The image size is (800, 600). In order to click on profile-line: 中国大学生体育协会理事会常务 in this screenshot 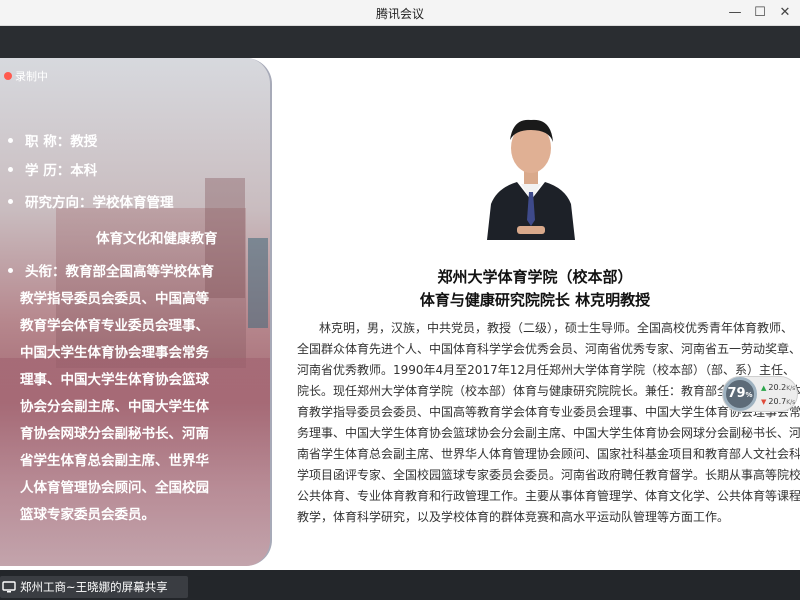, I will do `click(114, 353)`.